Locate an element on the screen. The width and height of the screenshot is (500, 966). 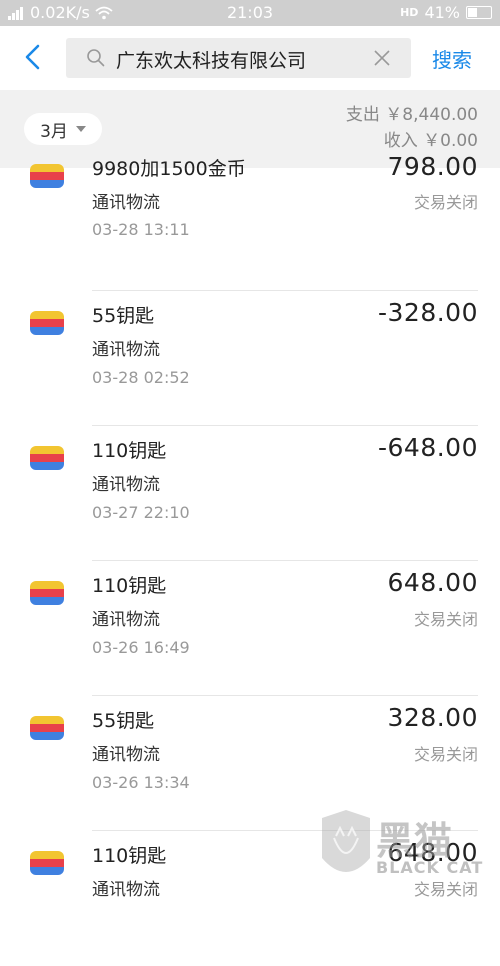
clear-icon is located at coordinates (382, 58).